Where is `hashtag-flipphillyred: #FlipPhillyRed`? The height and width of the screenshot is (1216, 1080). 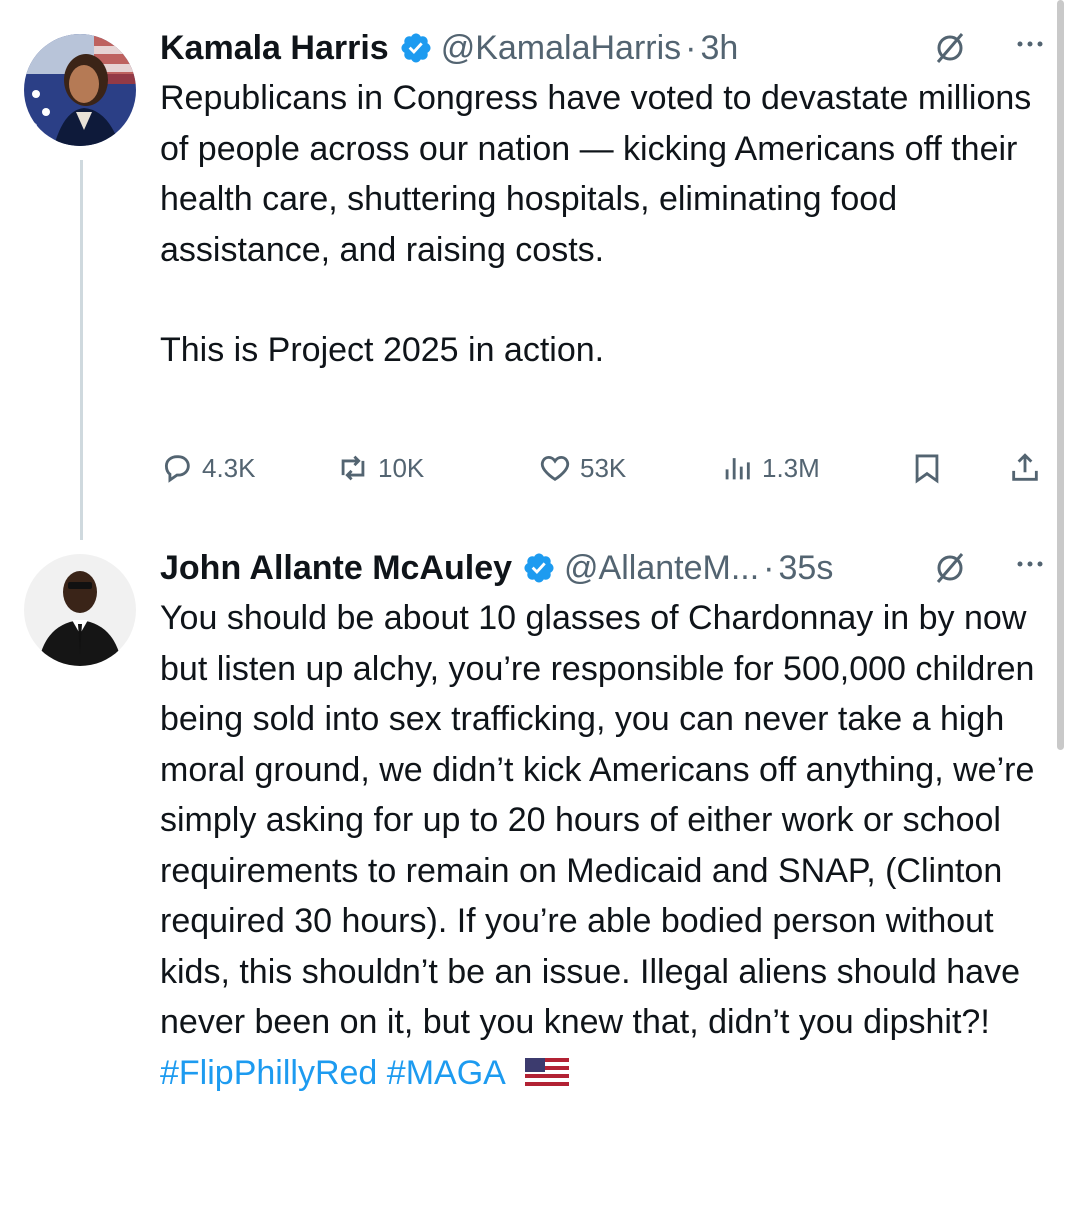 hashtag-flipphillyred: #FlipPhillyRed is located at coordinates (268, 1073).